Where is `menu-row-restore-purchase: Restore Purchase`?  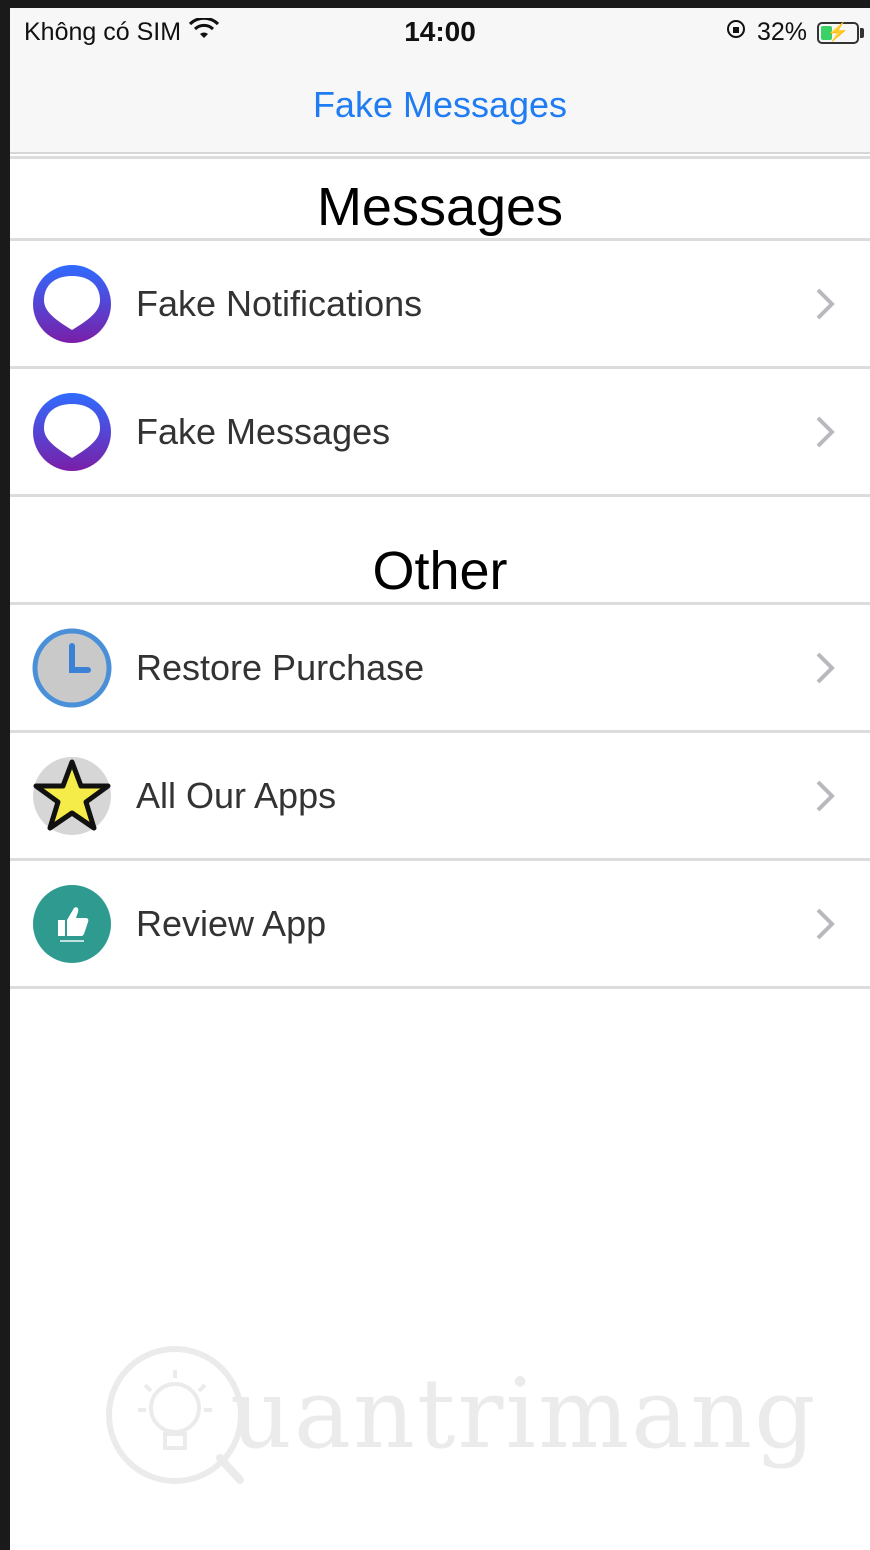
menu-row-restore-purchase: Restore Purchase is located at coordinates (440, 668).